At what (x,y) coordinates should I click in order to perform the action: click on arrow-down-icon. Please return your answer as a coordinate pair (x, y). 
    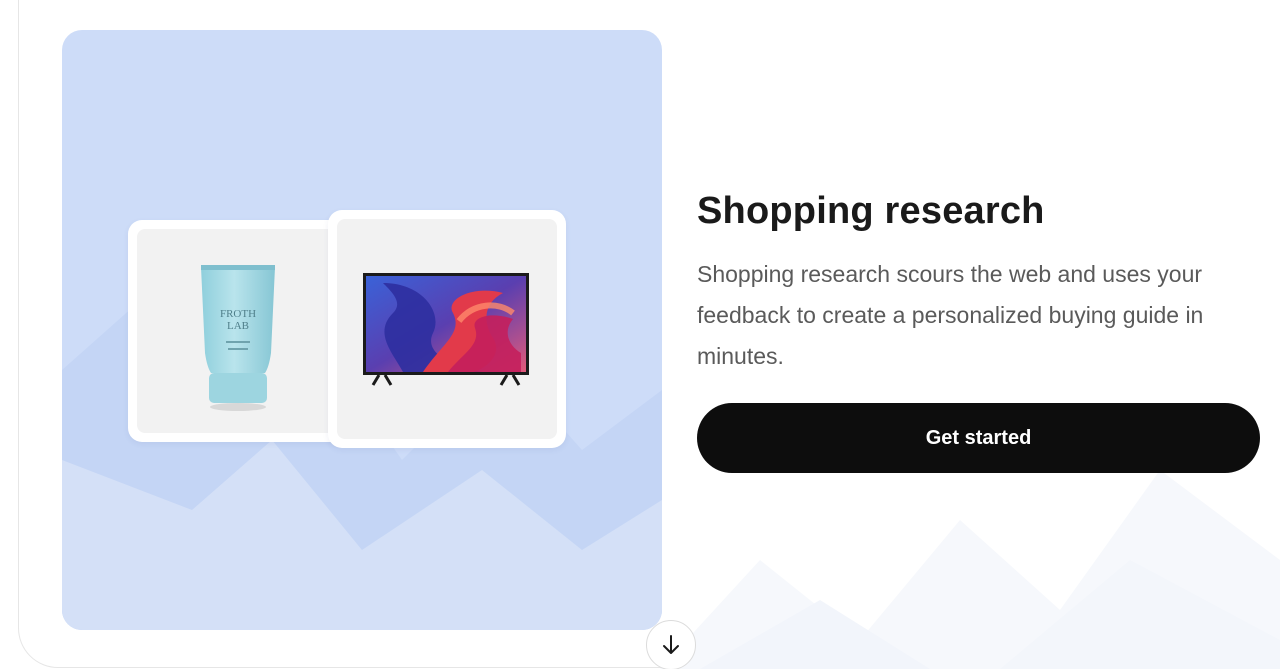
    Looking at the image, I should click on (671, 644).